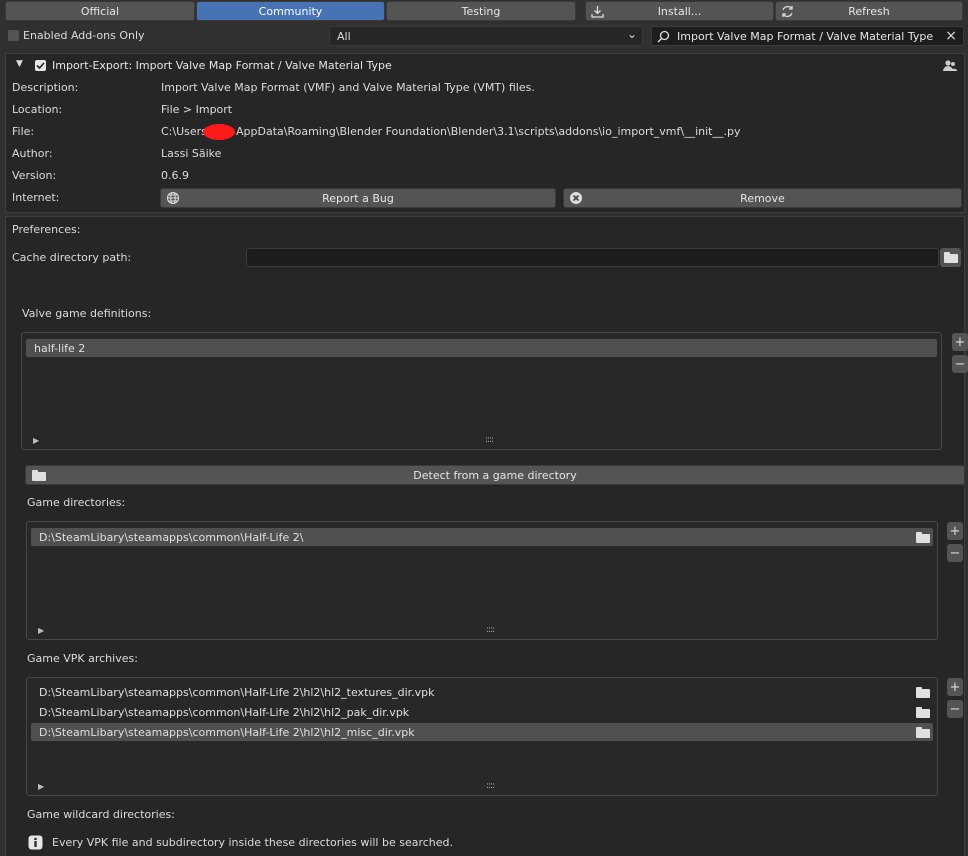 The width and height of the screenshot is (968, 856). I want to click on list-item: half-life 2, so click(481, 348).